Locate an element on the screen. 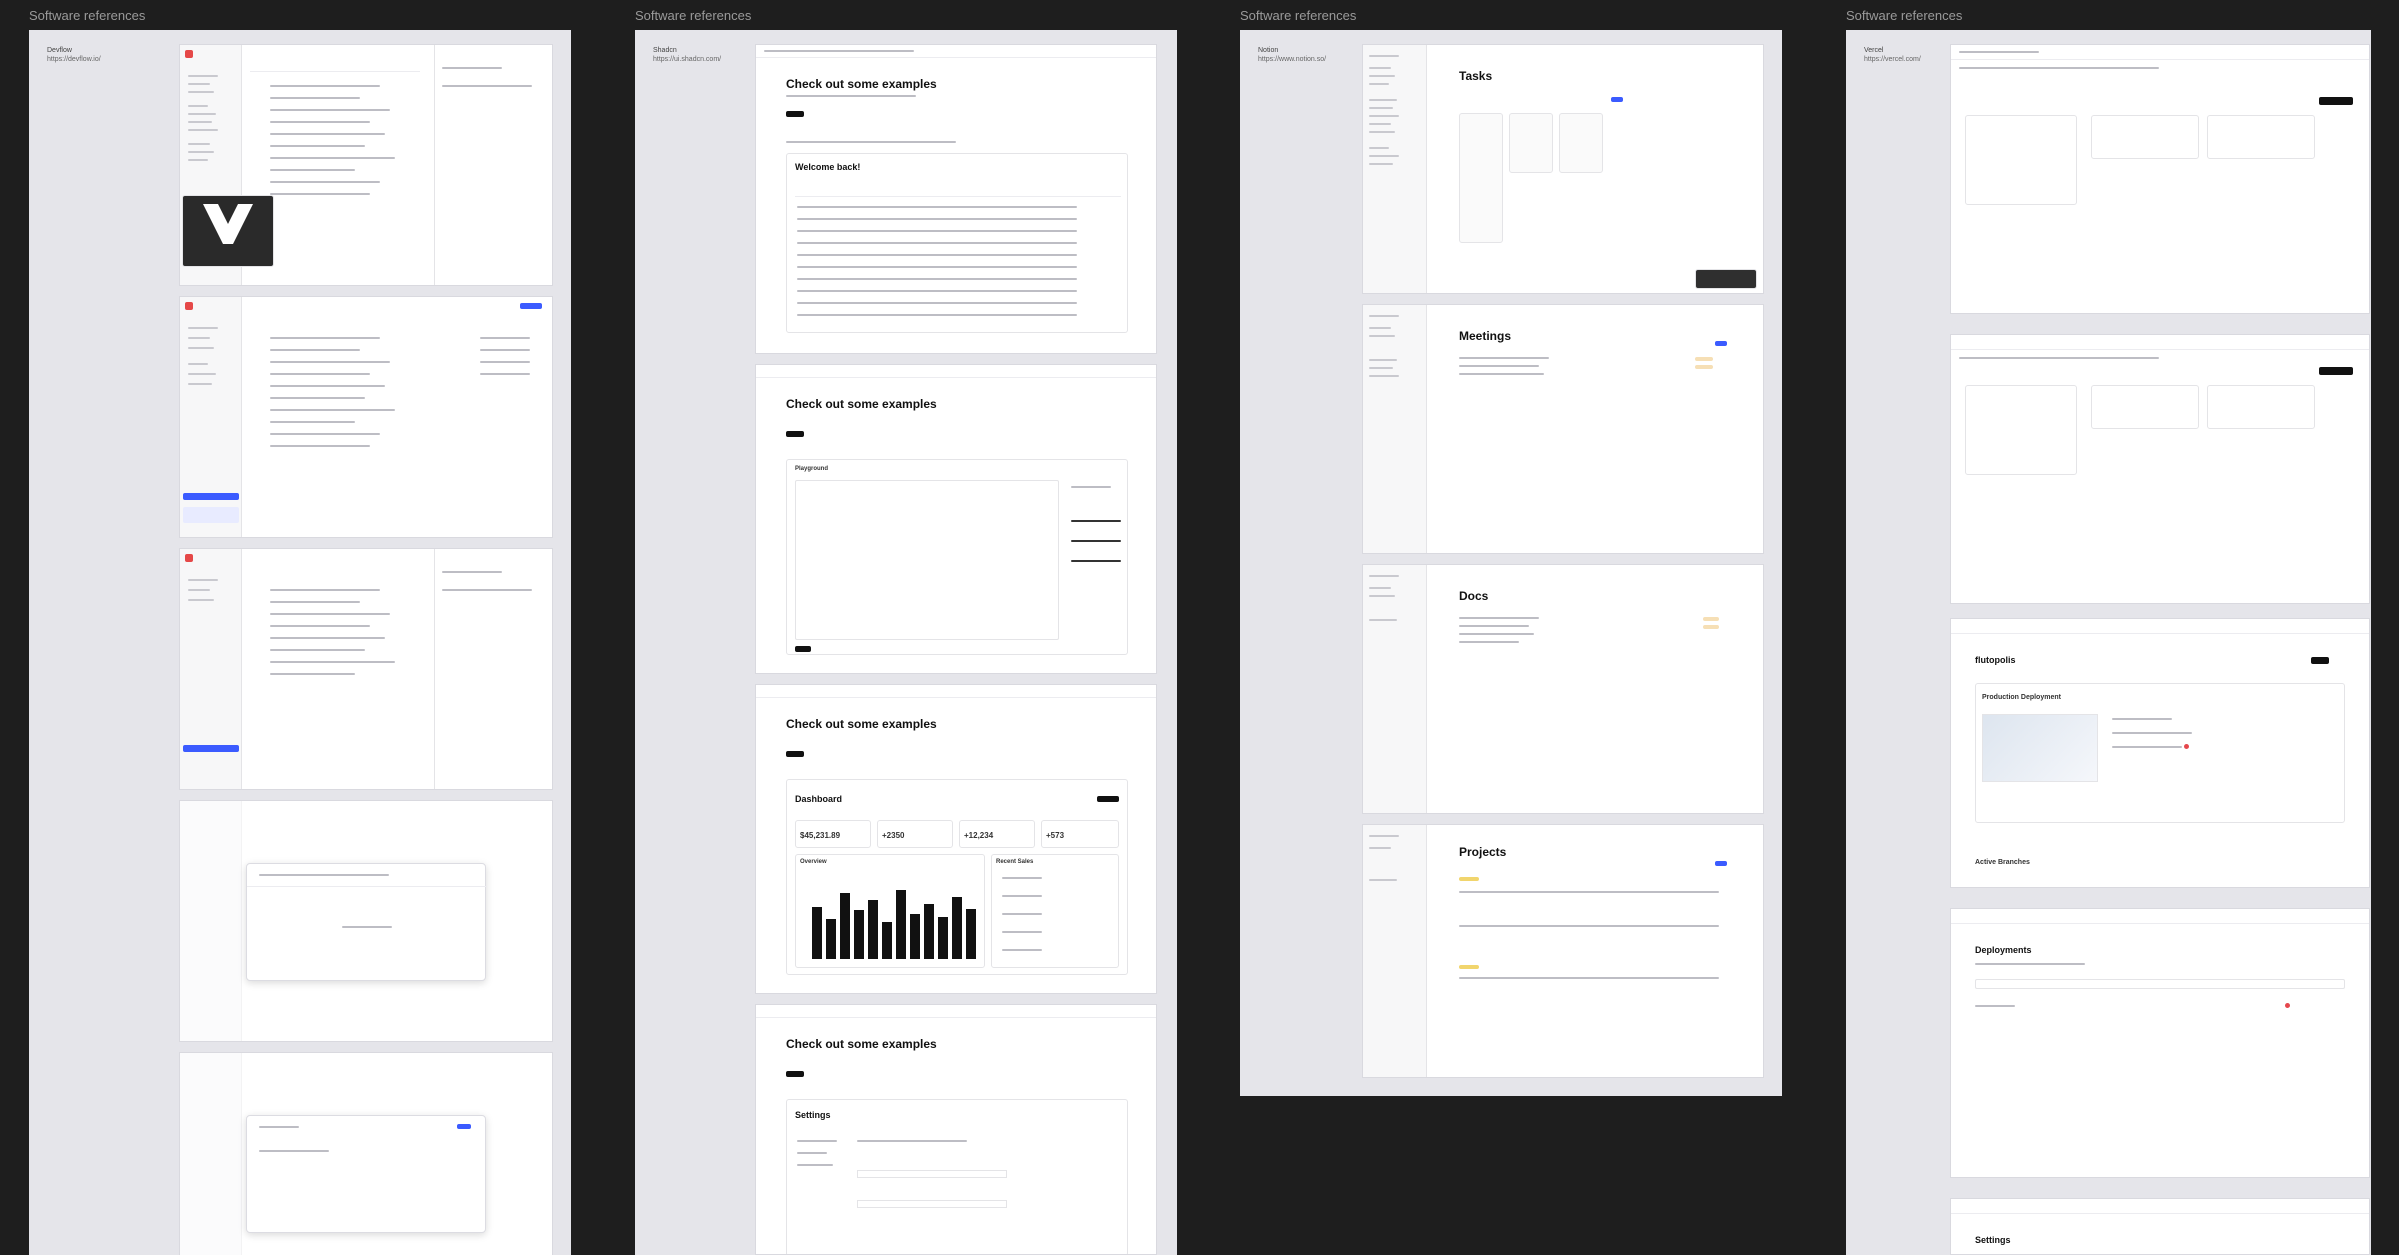  playground-title: Playground is located at coordinates (812, 469).